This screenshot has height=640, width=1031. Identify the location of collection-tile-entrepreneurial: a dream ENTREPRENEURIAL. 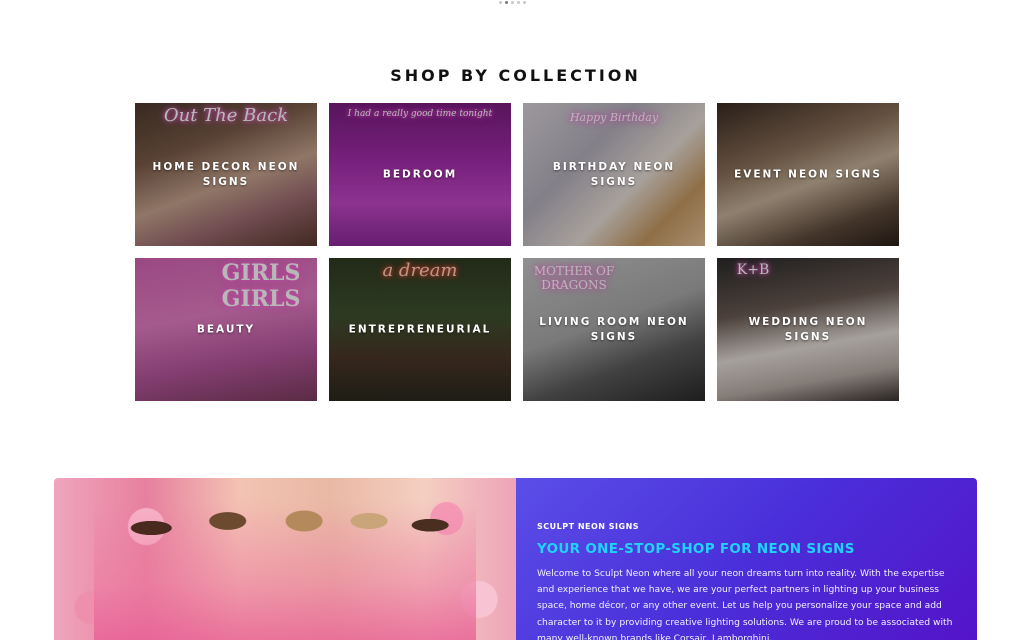
(420, 329).